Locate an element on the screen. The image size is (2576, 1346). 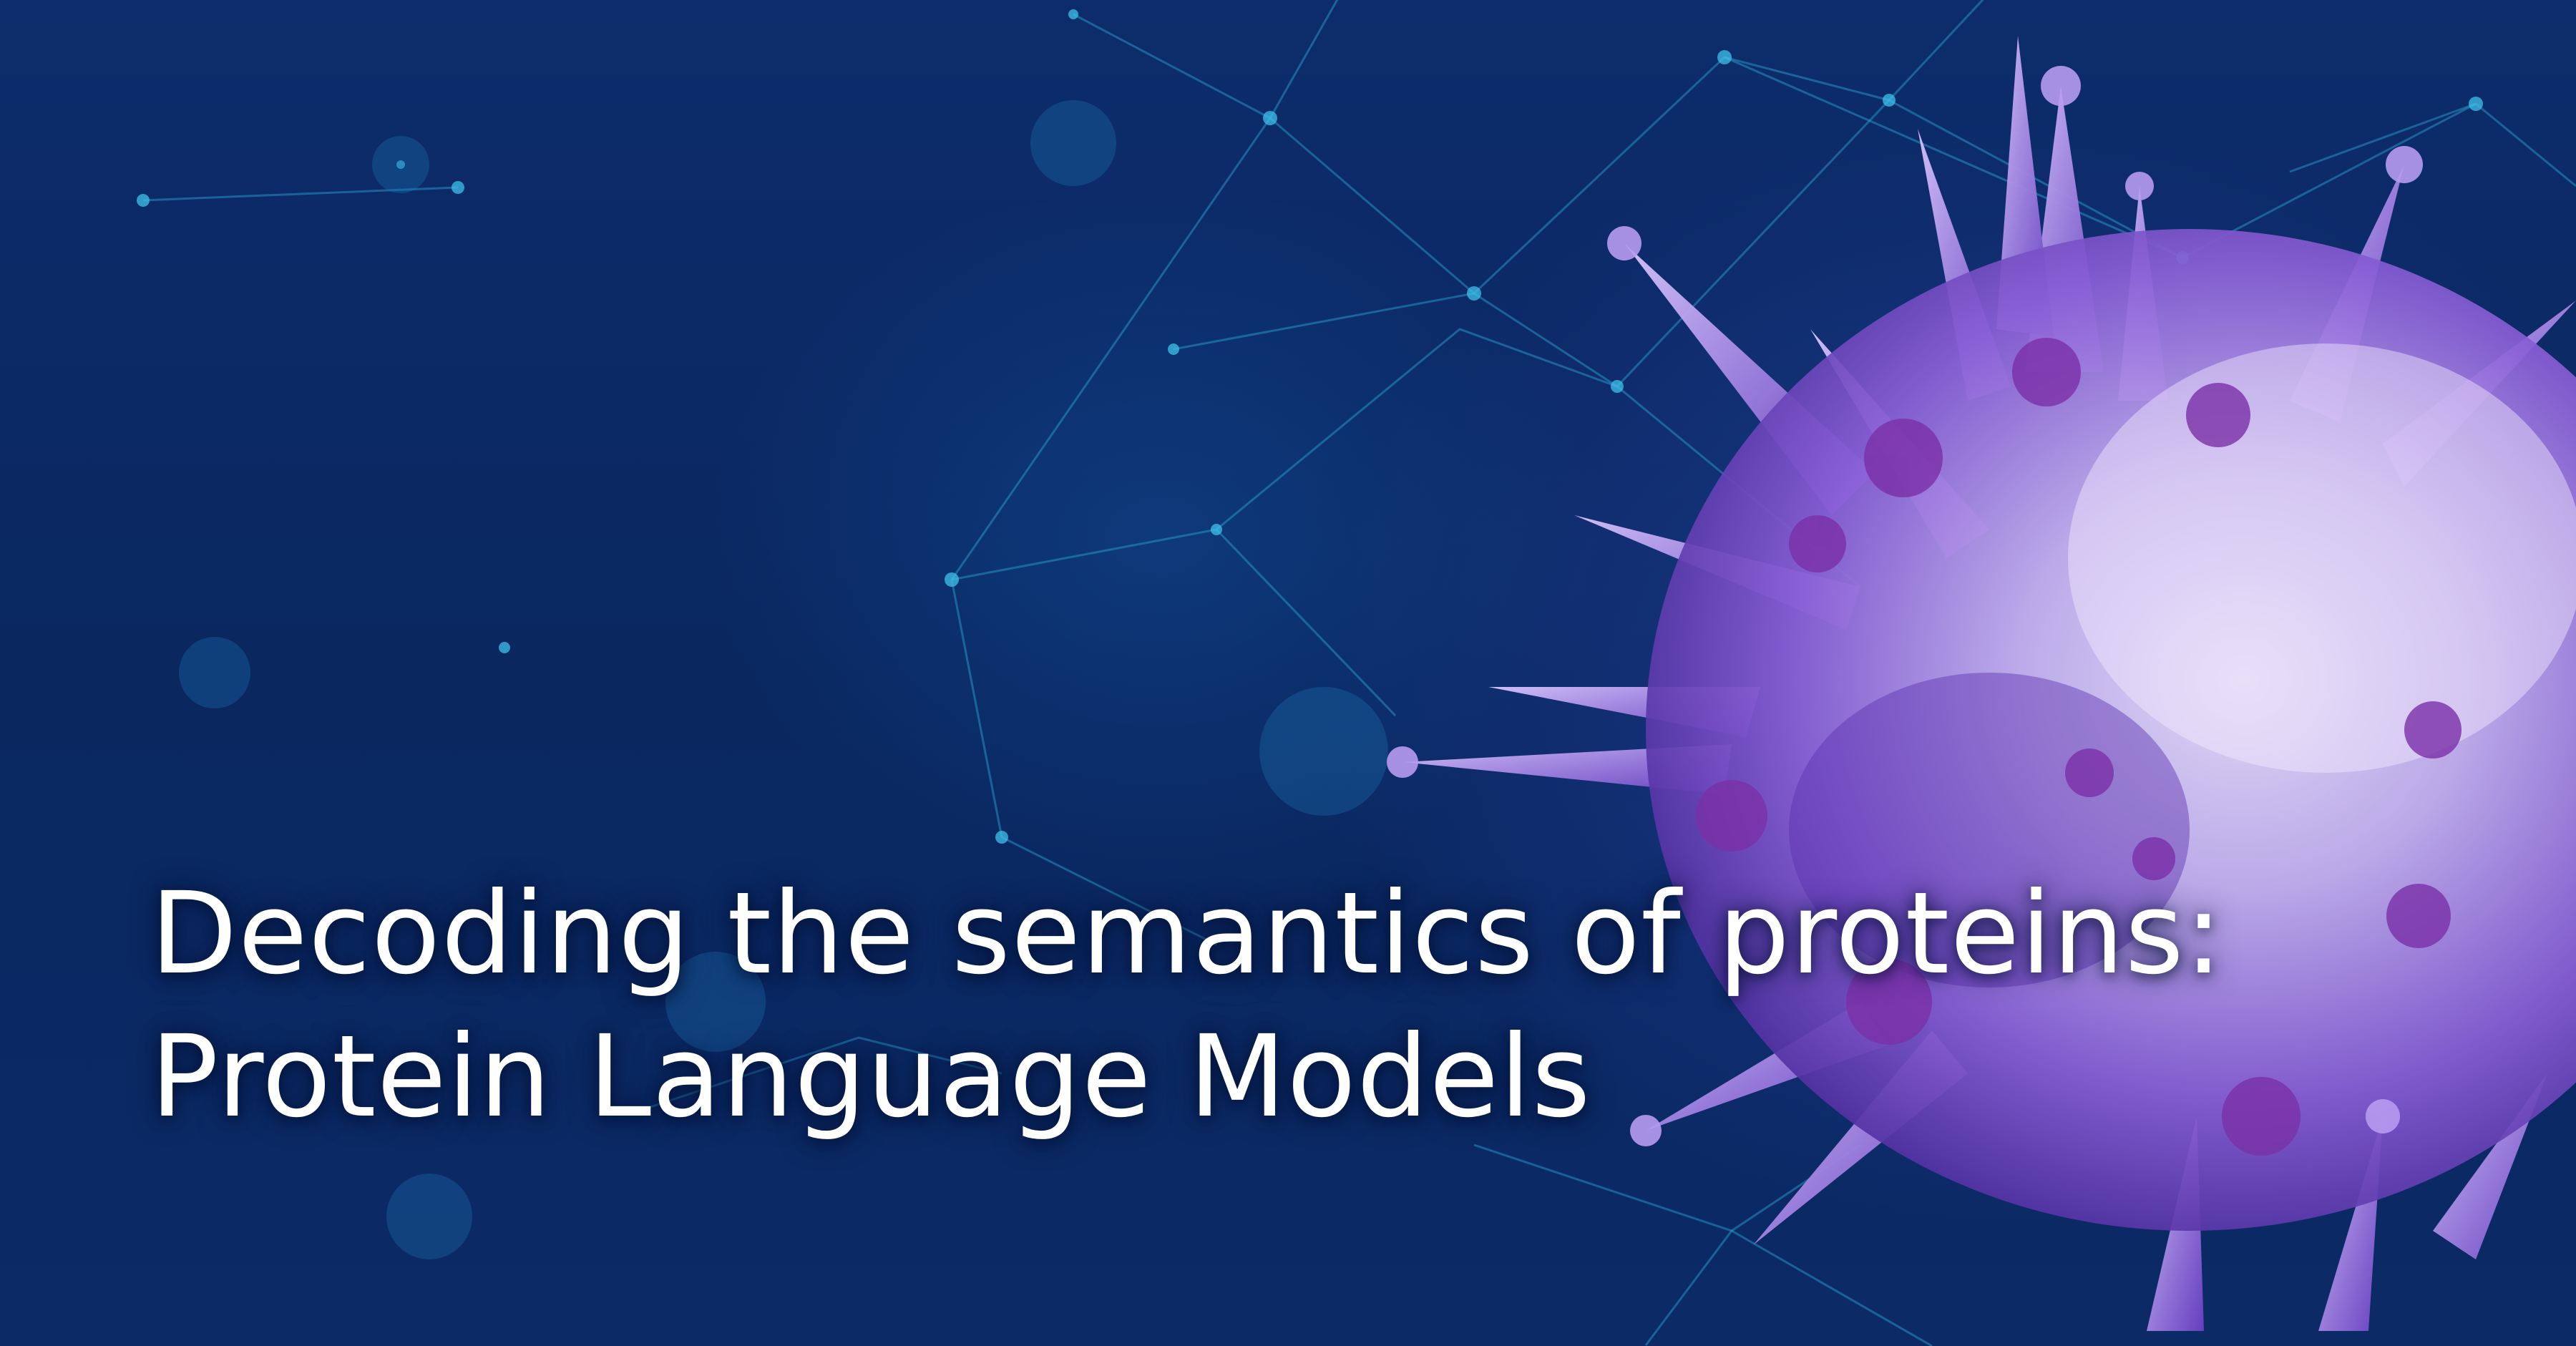
headline-line-1: Decoding the semantics of proteins: is located at coordinates (1187, 934).